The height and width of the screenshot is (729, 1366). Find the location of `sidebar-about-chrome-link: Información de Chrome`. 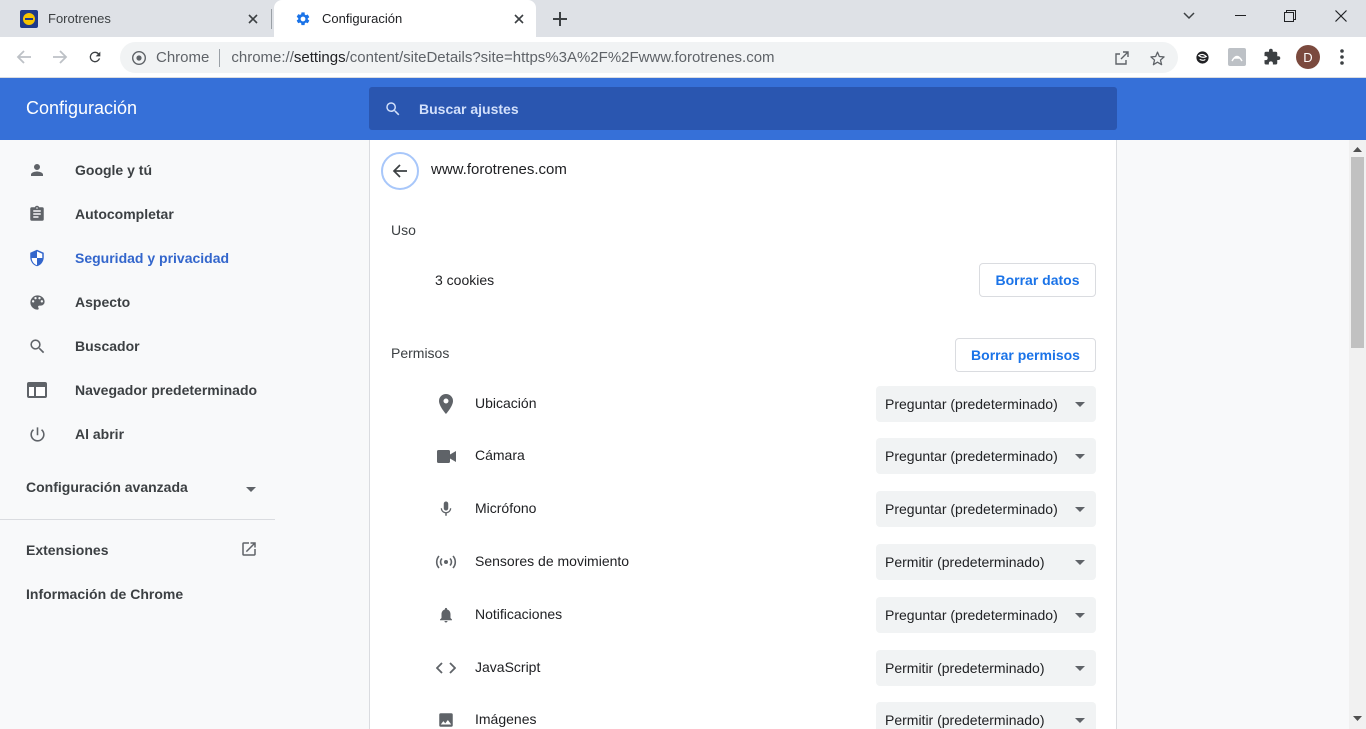

sidebar-about-chrome-link: Información de Chrome is located at coordinates (142, 594).